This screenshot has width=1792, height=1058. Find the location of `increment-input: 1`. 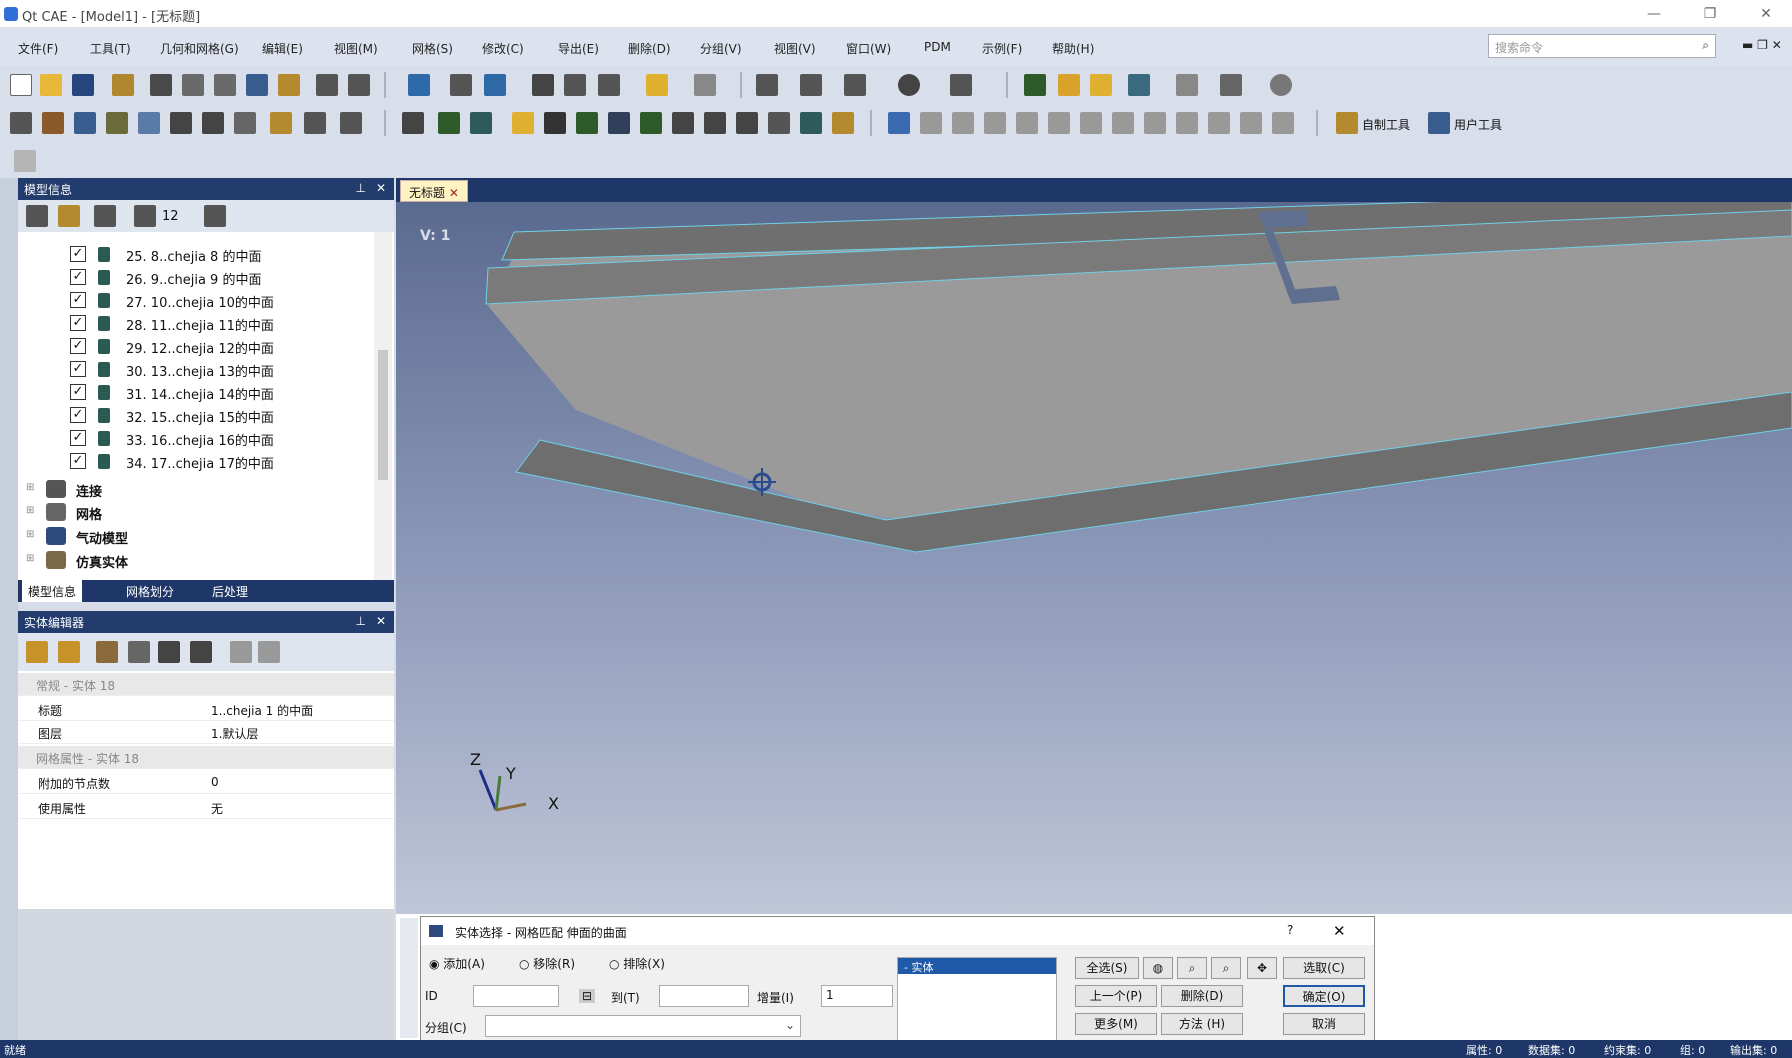

increment-input: 1 is located at coordinates (857, 996).